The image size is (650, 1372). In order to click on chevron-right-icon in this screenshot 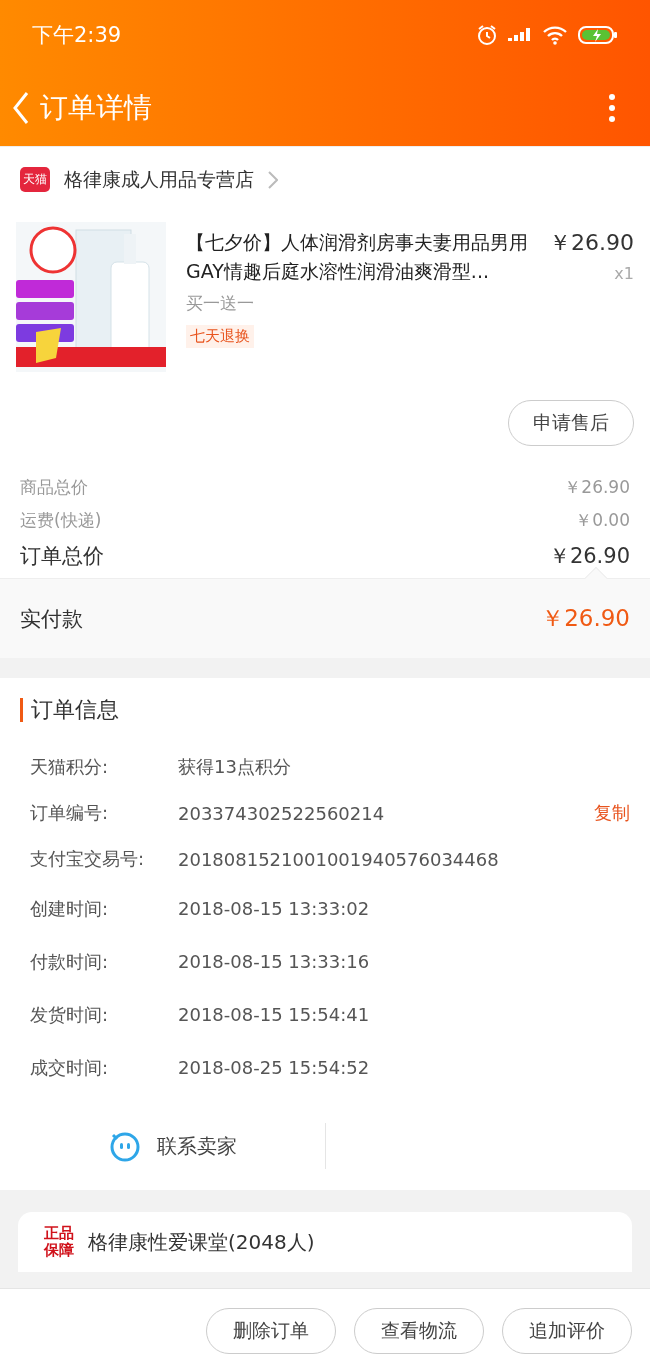, I will do `click(273, 179)`.